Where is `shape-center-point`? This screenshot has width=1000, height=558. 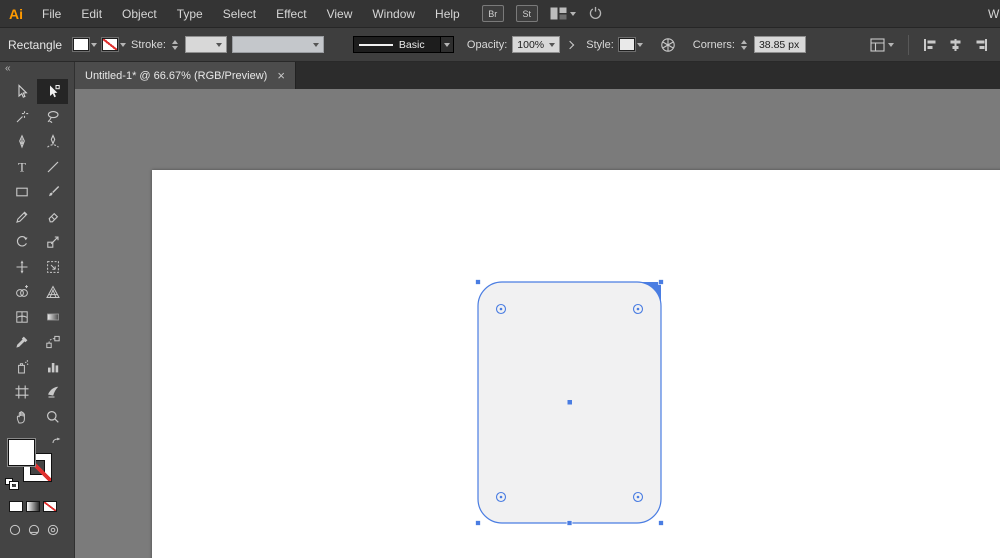 shape-center-point is located at coordinates (570, 402).